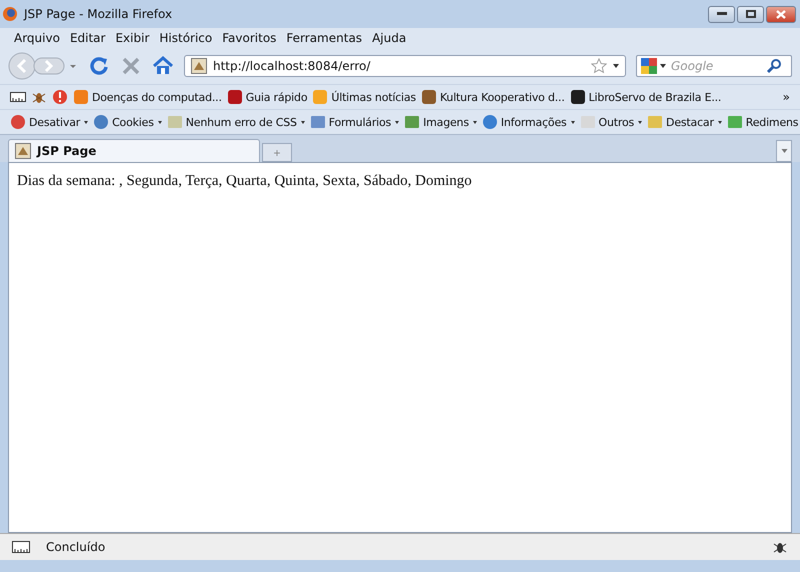  I want to click on maximize-icon, so click(751, 14).